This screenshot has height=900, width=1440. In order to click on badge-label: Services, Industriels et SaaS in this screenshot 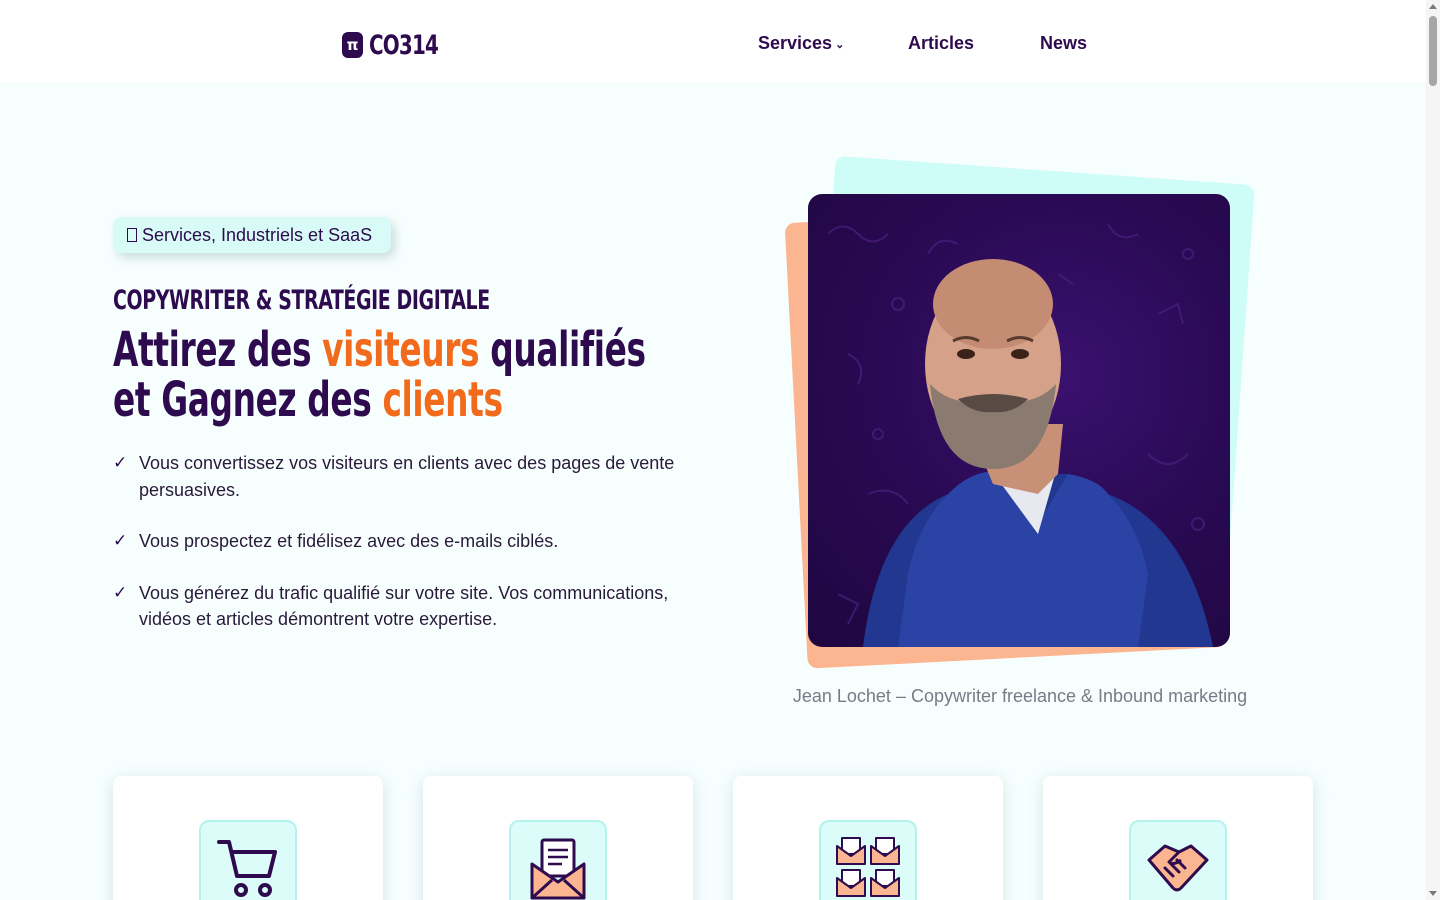, I will do `click(257, 234)`.